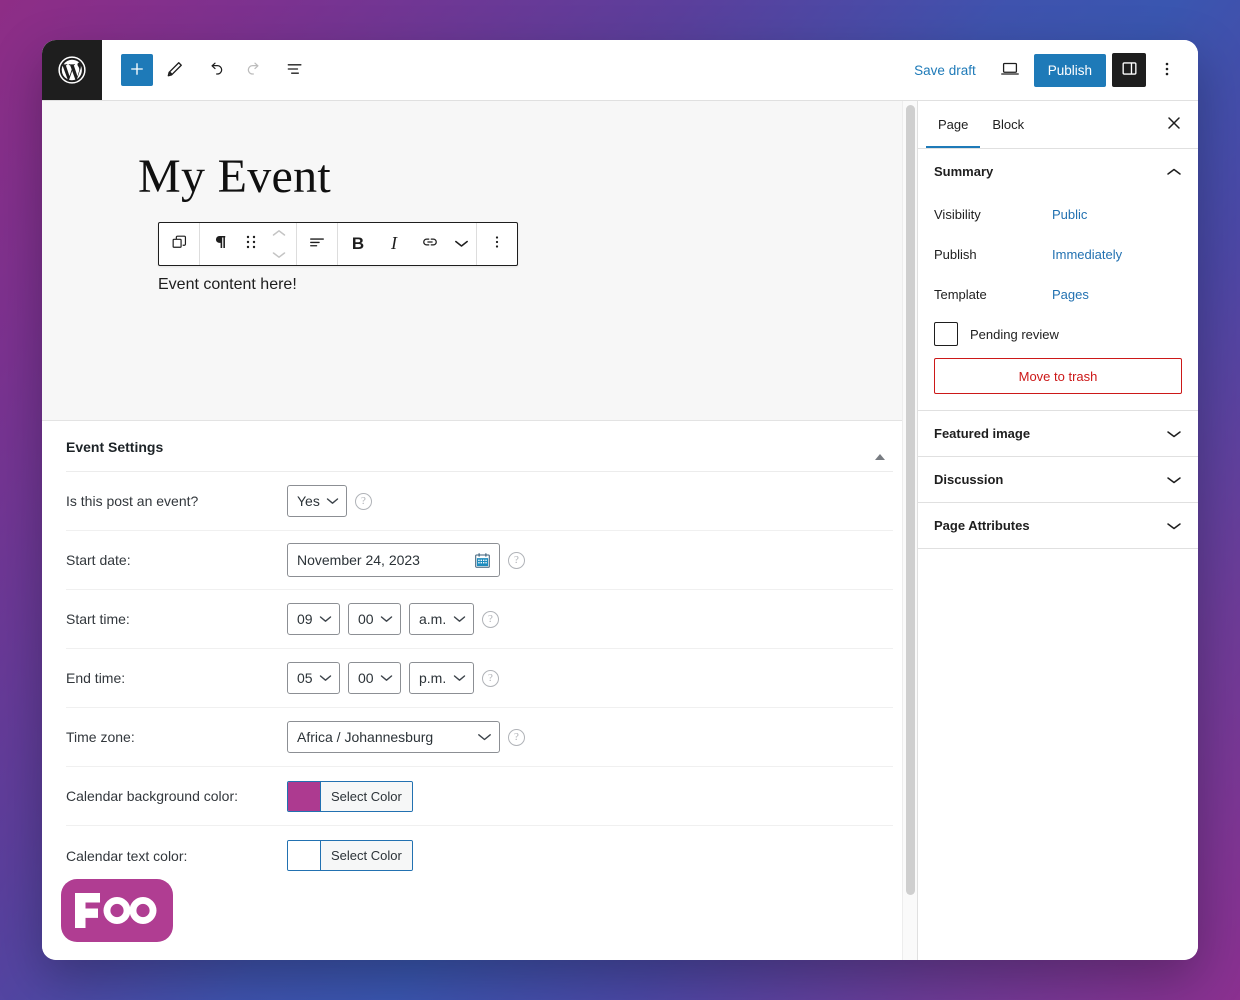  I want to click on is-event-select: Yes, so click(317, 501).